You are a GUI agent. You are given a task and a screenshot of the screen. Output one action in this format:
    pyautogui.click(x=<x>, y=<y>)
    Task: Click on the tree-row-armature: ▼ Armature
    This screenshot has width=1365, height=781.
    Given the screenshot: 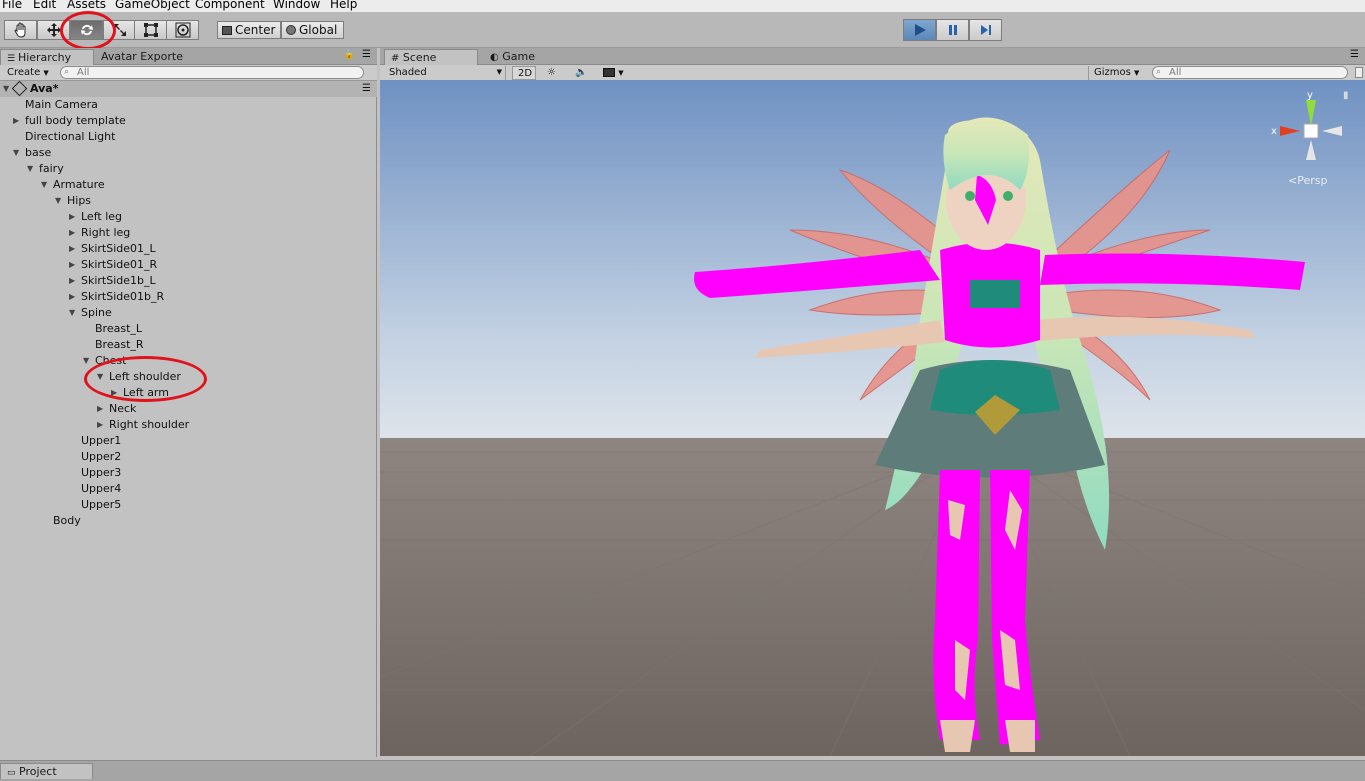 What is the action you would take?
    pyautogui.click(x=188, y=185)
    